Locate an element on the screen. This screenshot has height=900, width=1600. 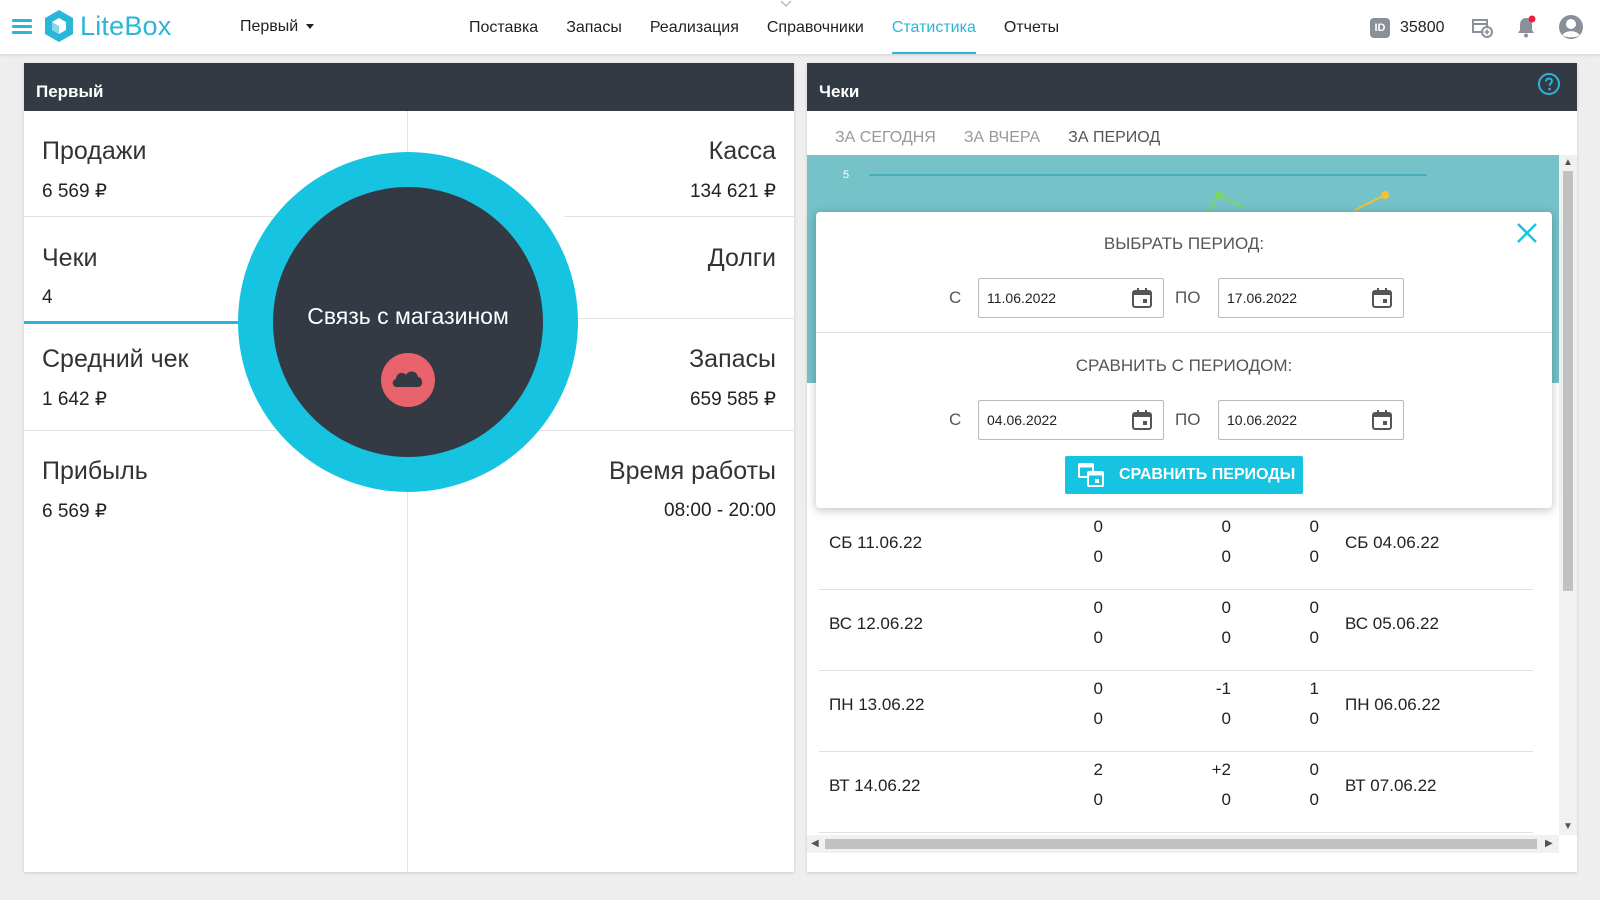
row-date: СБ 11.06.22 is located at coordinates (876, 542).